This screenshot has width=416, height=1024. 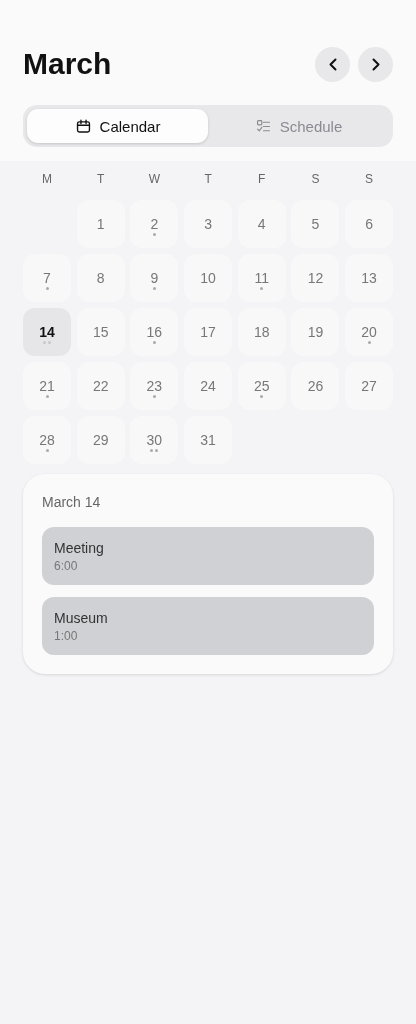 What do you see at coordinates (100, 386) in the screenshot?
I see `day-cell: 22` at bounding box center [100, 386].